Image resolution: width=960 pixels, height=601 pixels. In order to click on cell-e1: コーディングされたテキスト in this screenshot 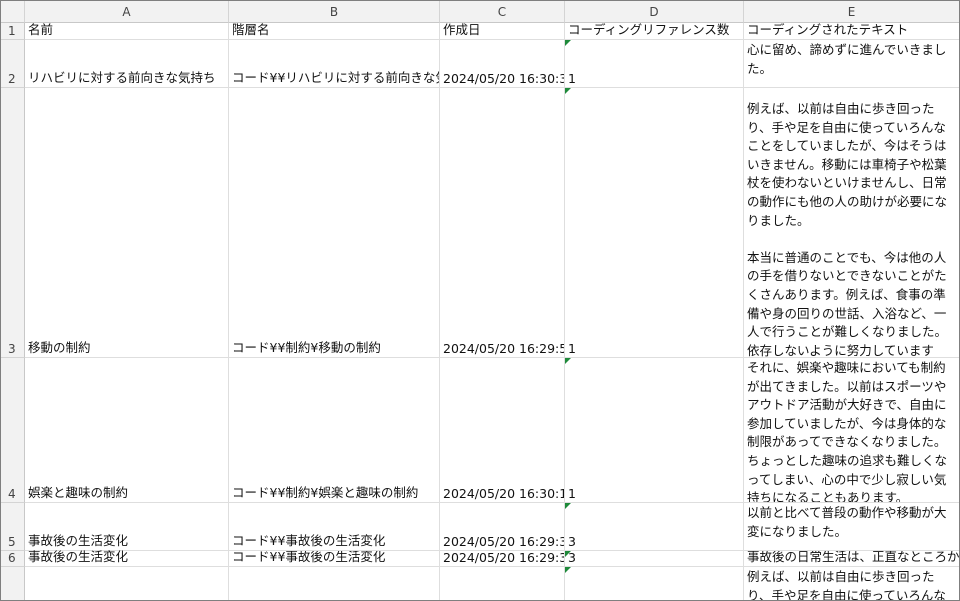, I will do `click(851, 31)`.